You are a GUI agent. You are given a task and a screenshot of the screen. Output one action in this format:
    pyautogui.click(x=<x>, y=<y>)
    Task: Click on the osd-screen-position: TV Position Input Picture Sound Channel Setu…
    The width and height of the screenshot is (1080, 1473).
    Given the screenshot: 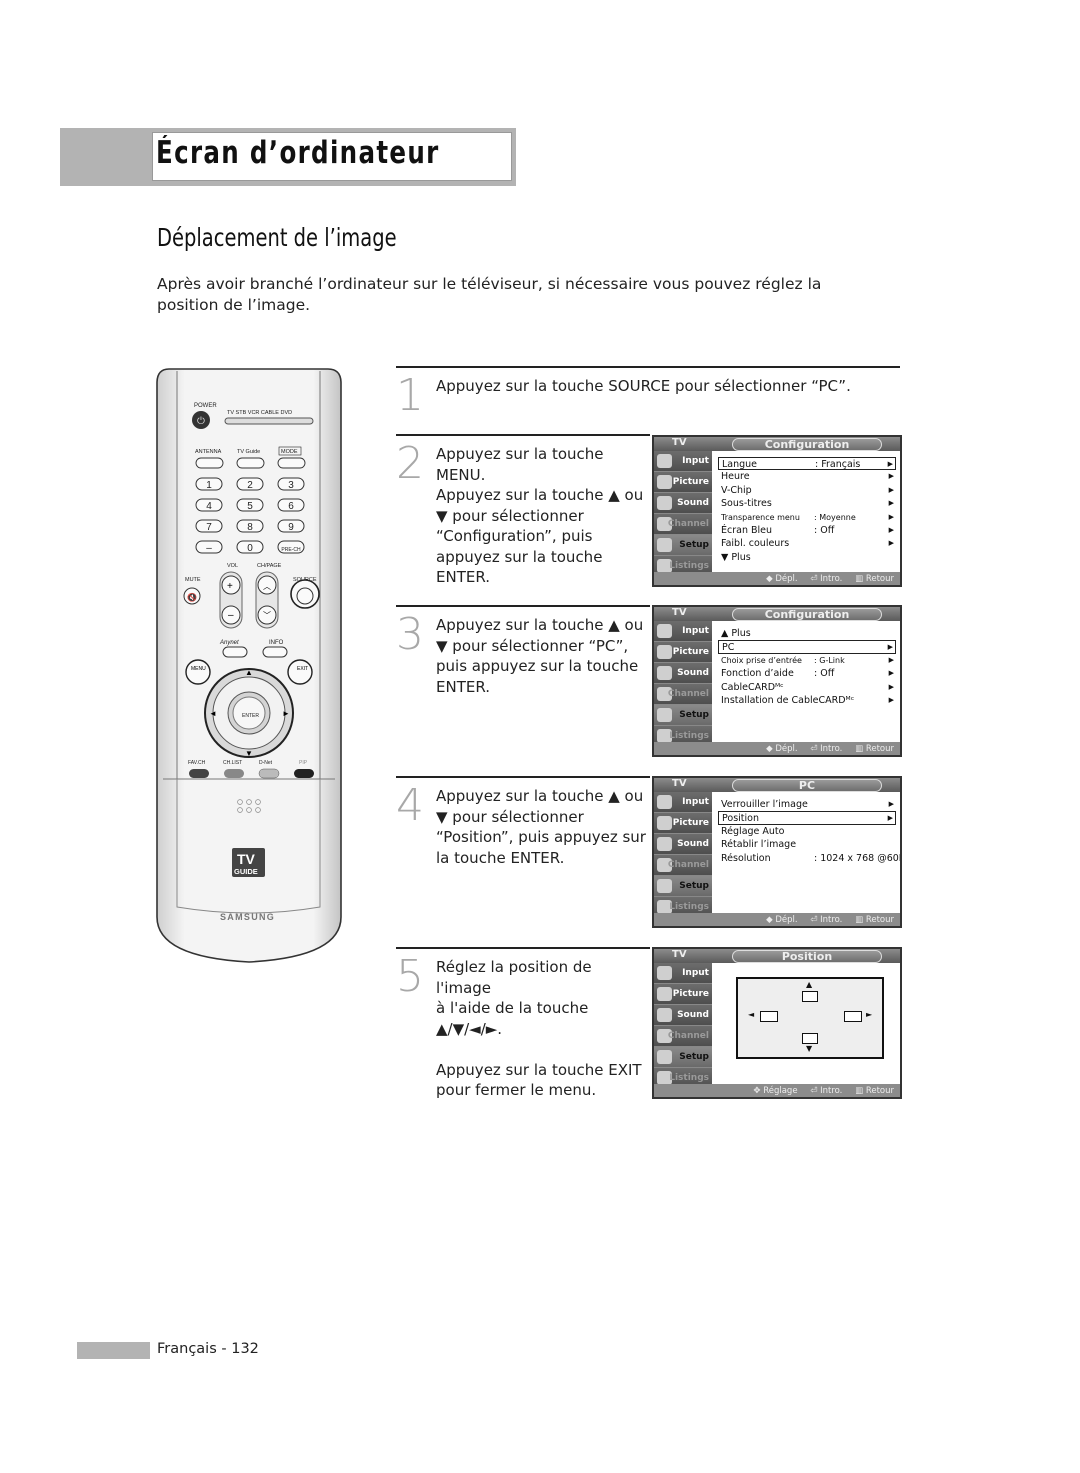 What is the action you would take?
    pyautogui.click(x=777, y=1023)
    